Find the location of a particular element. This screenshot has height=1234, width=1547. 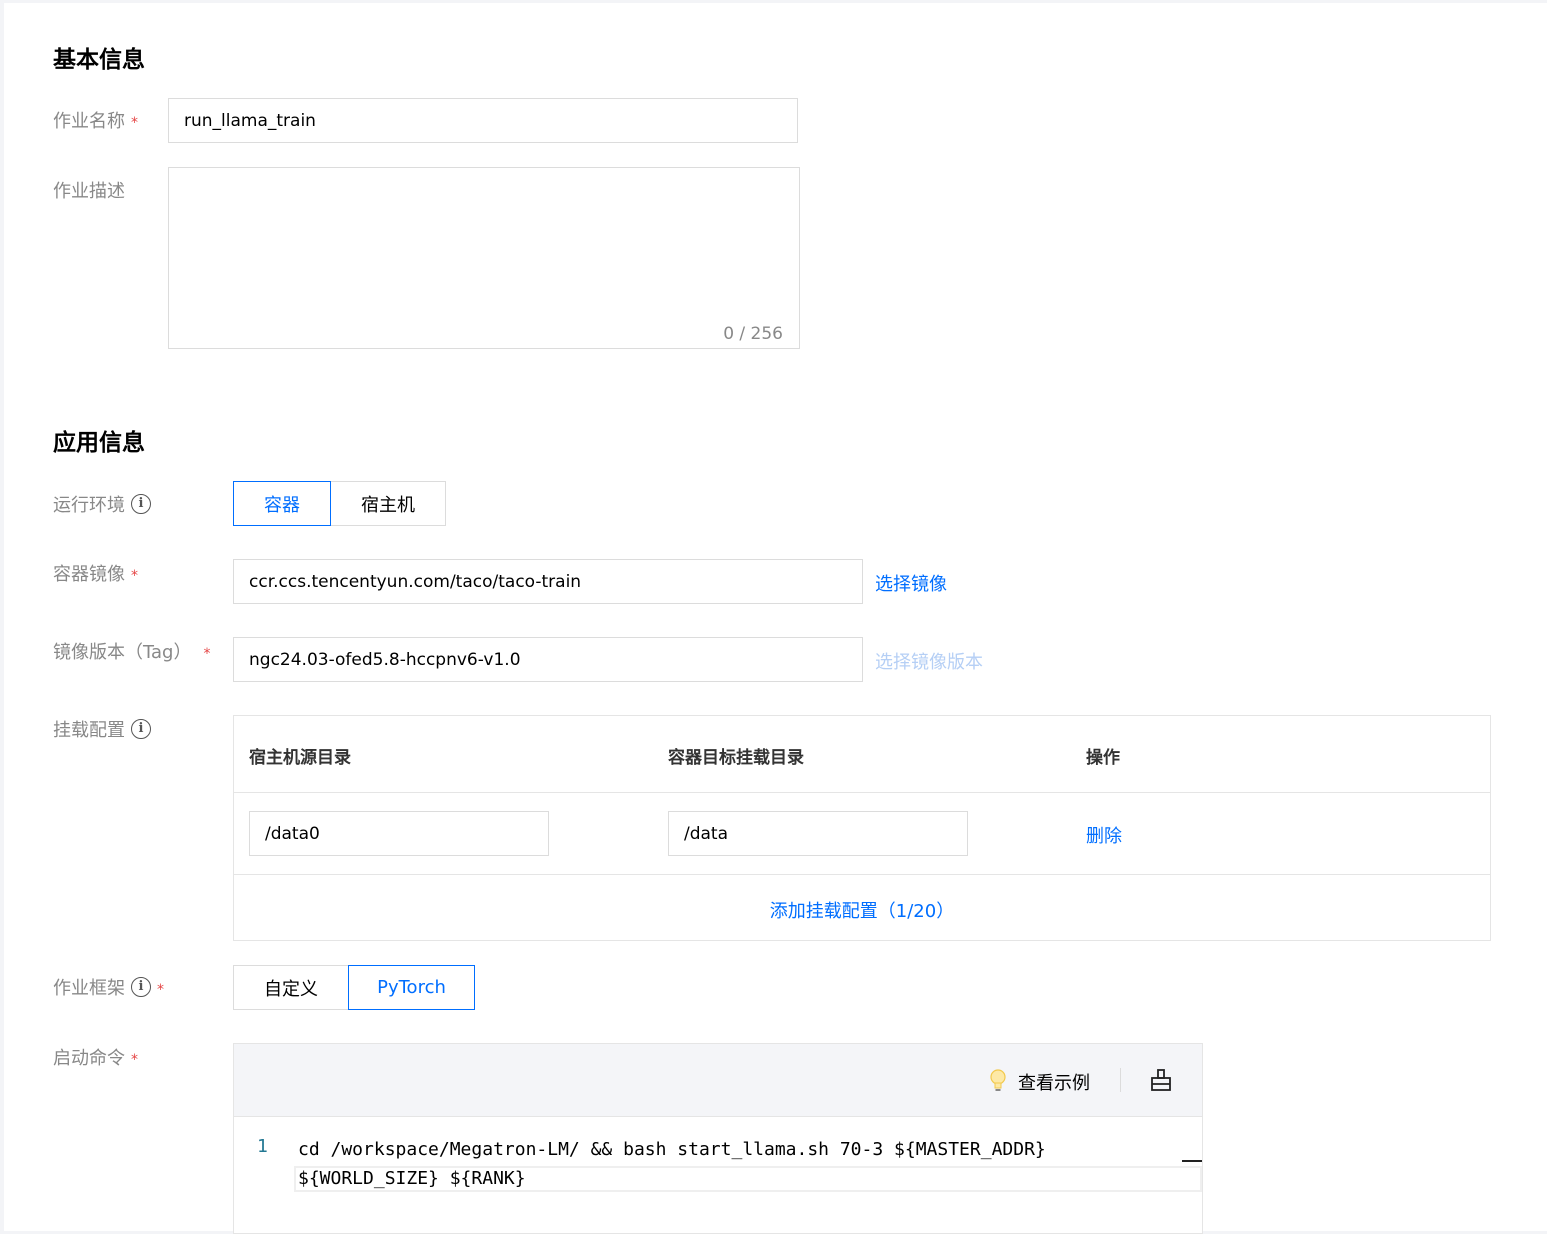

current-line-highlight is located at coordinates (748, 1179).